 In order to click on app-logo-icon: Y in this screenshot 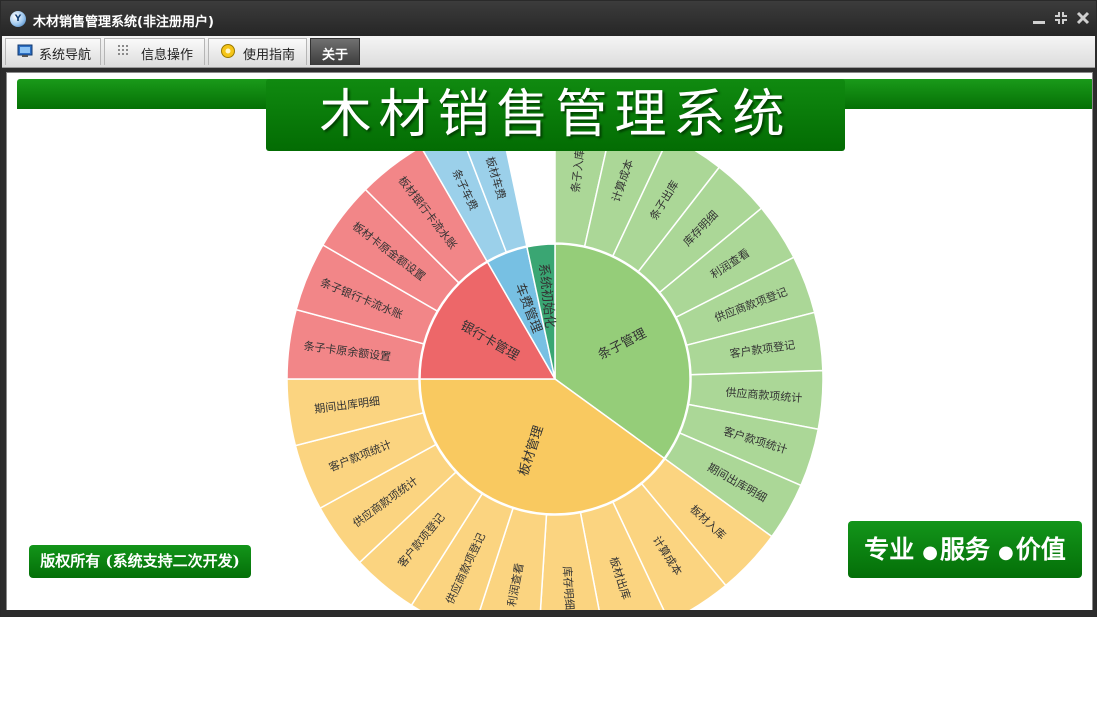, I will do `click(18, 19)`.